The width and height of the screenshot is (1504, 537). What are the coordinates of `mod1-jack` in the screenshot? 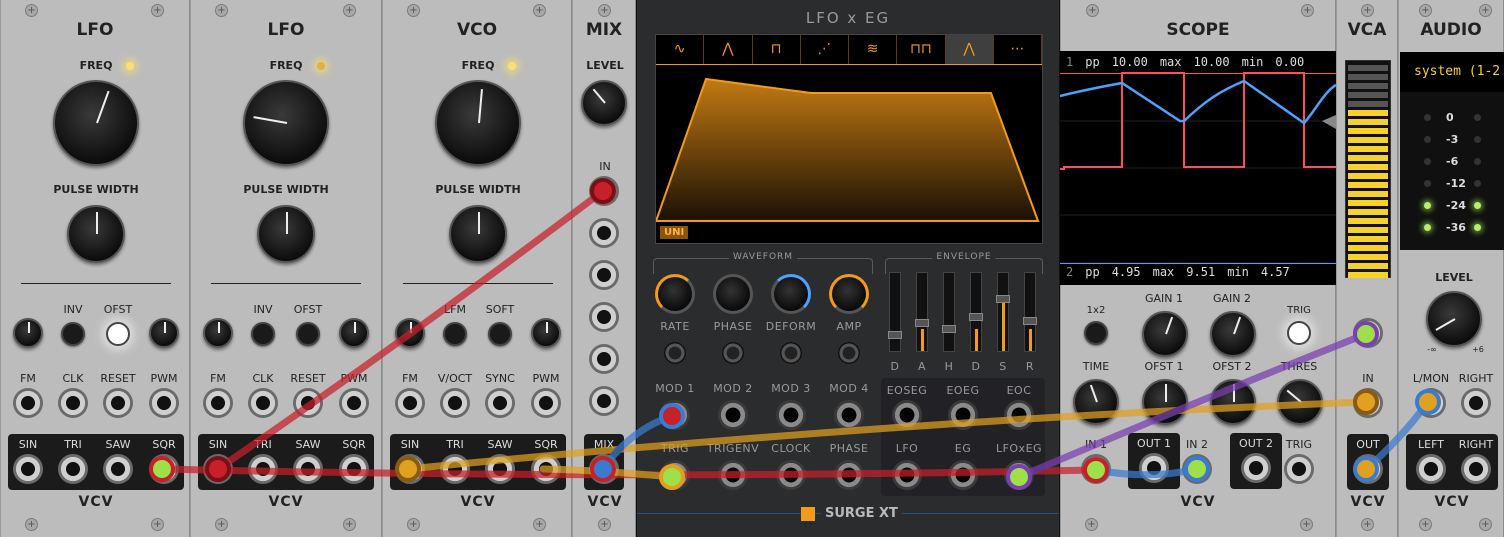 It's located at (675, 415).